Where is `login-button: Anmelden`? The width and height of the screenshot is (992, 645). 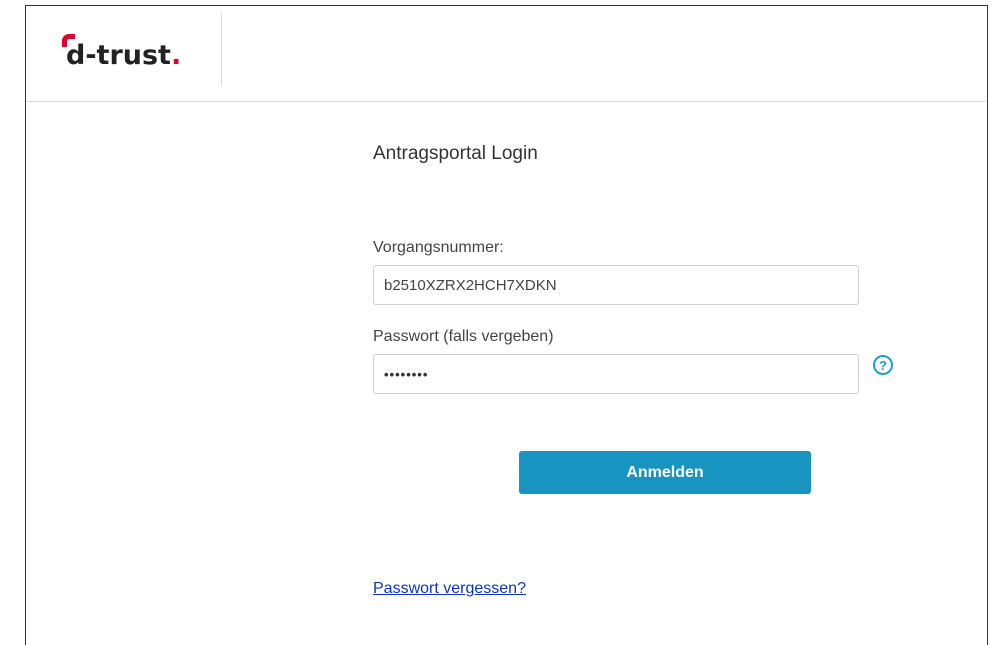 login-button: Anmelden is located at coordinates (665, 472).